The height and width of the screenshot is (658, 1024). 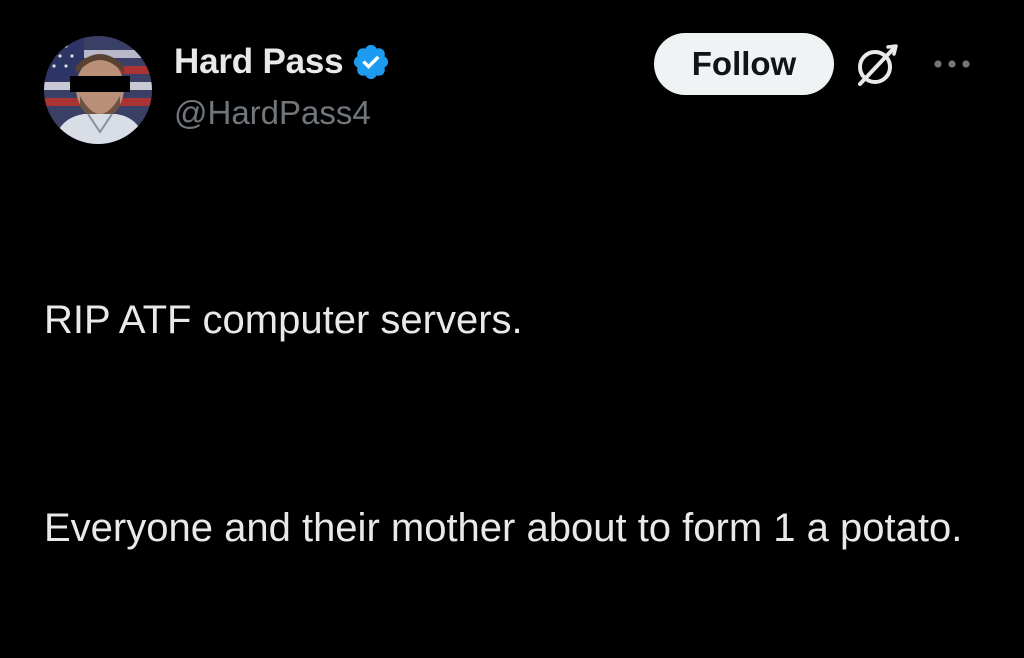 I want to click on avatar, so click(x=98, y=90).